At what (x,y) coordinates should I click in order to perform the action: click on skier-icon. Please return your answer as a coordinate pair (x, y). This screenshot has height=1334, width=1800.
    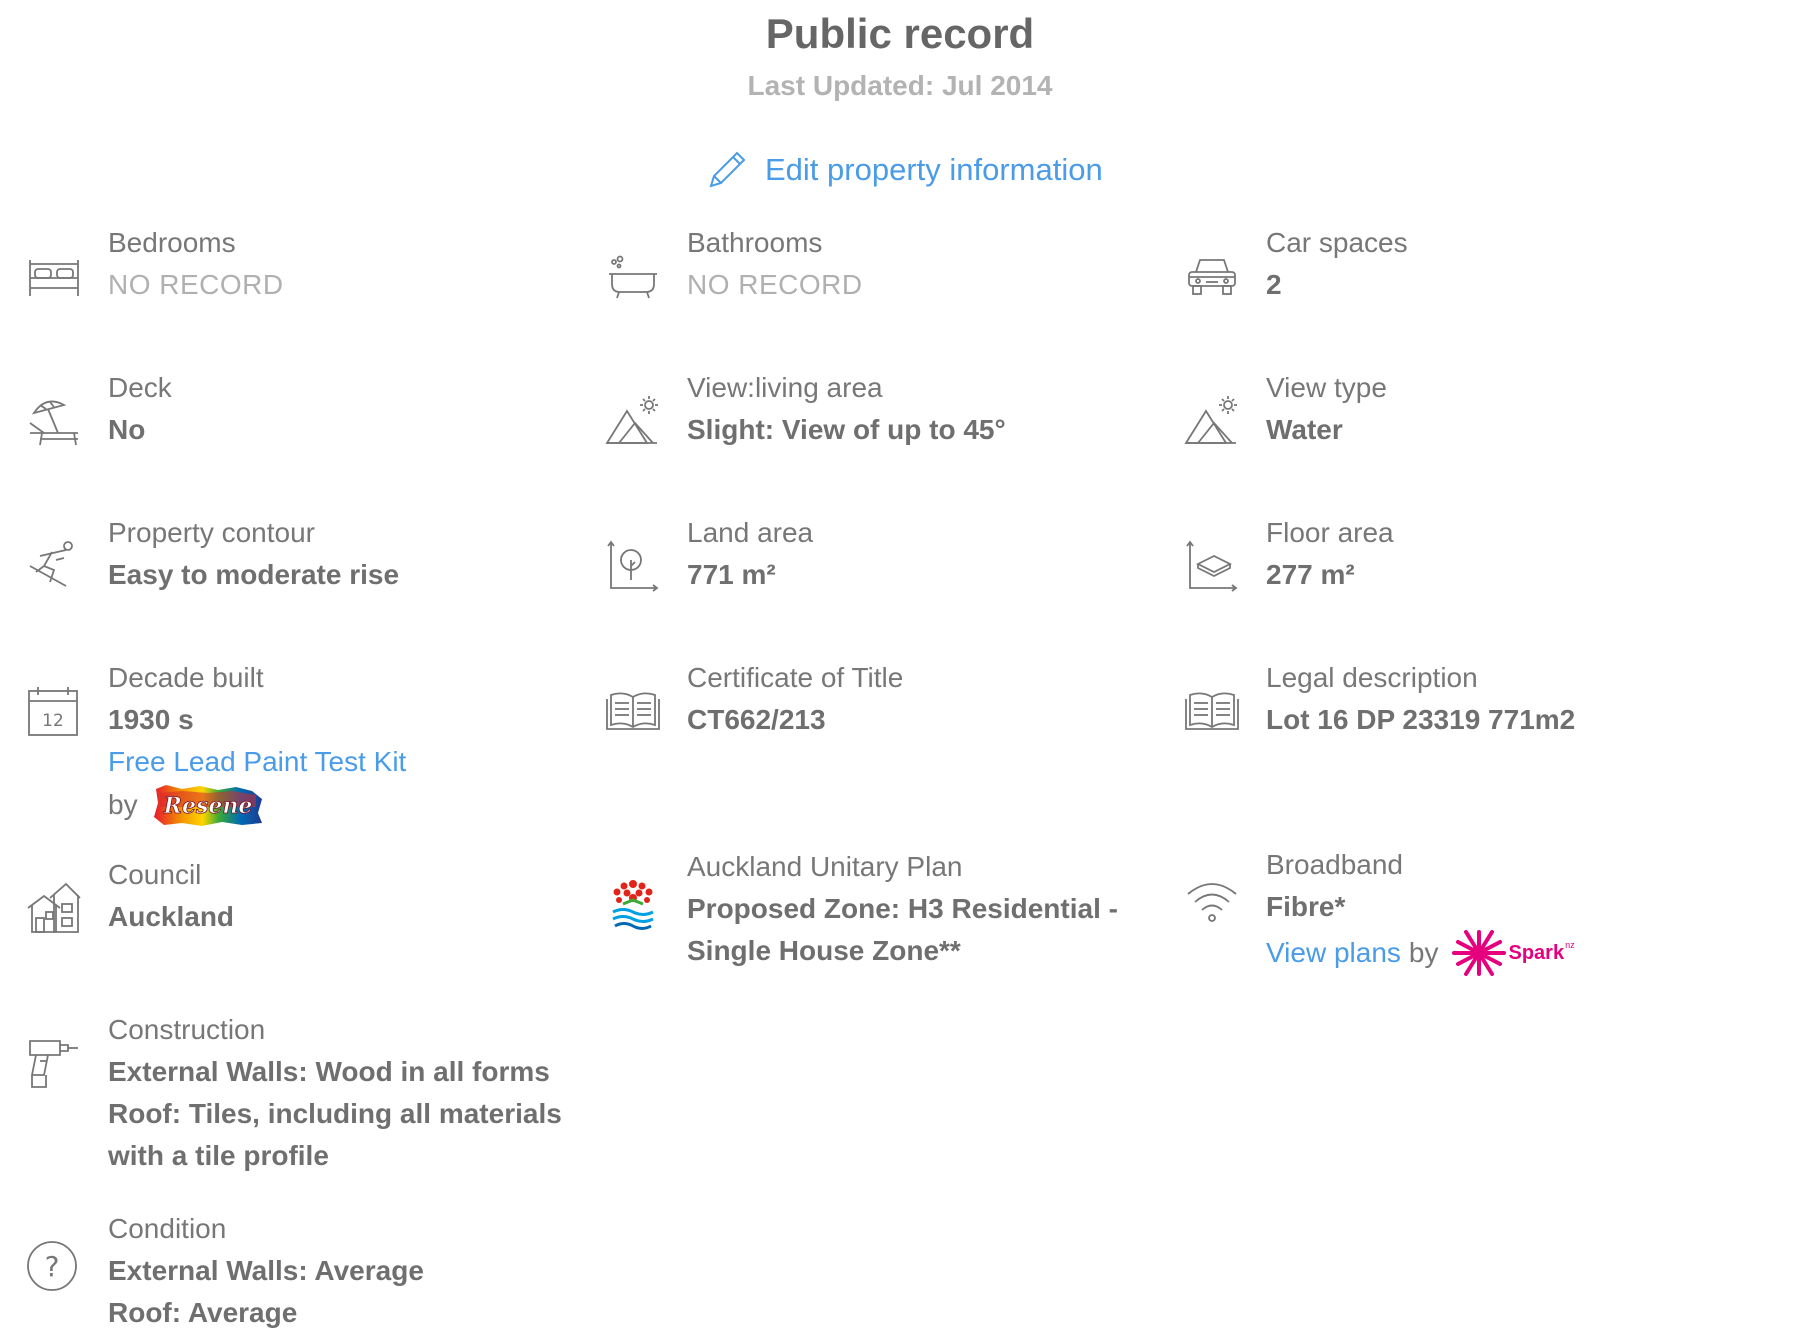
    Looking at the image, I should click on (54, 566).